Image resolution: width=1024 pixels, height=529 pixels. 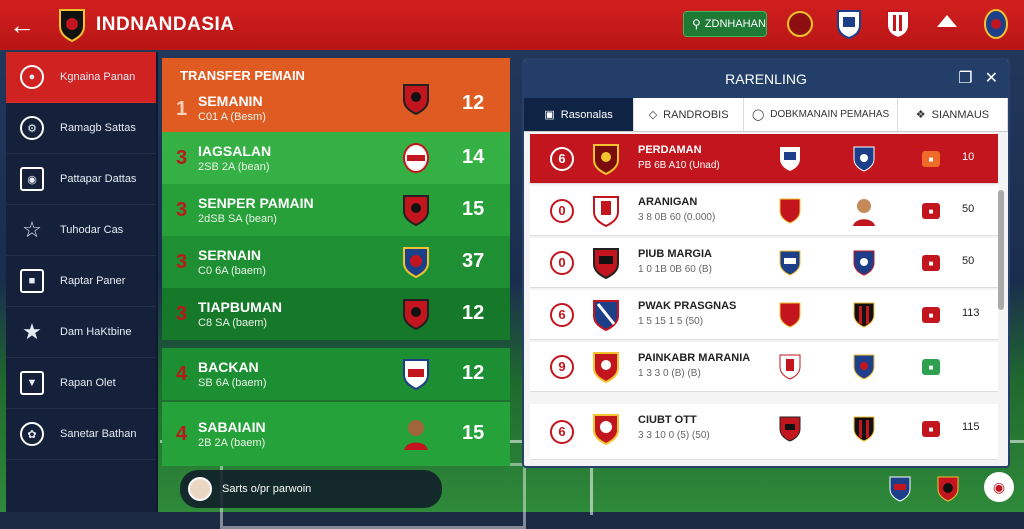 What do you see at coordinates (924, 489) in the screenshot?
I see `bottom-crest-icons` at bounding box center [924, 489].